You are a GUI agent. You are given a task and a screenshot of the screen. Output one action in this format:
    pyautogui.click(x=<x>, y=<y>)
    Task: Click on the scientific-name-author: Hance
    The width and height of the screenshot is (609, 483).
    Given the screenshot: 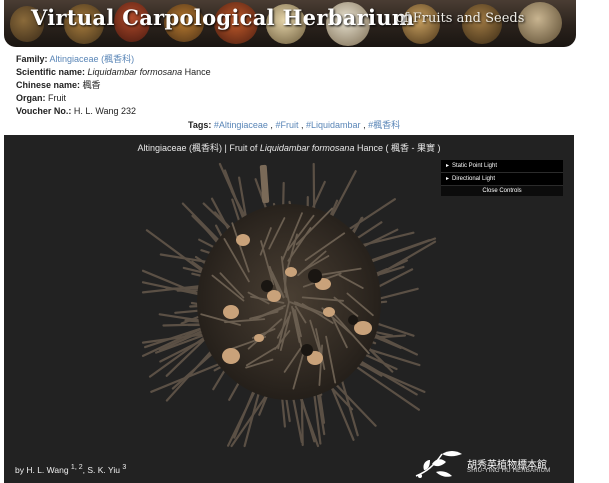 What is the action you would take?
    pyautogui.click(x=197, y=72)
    